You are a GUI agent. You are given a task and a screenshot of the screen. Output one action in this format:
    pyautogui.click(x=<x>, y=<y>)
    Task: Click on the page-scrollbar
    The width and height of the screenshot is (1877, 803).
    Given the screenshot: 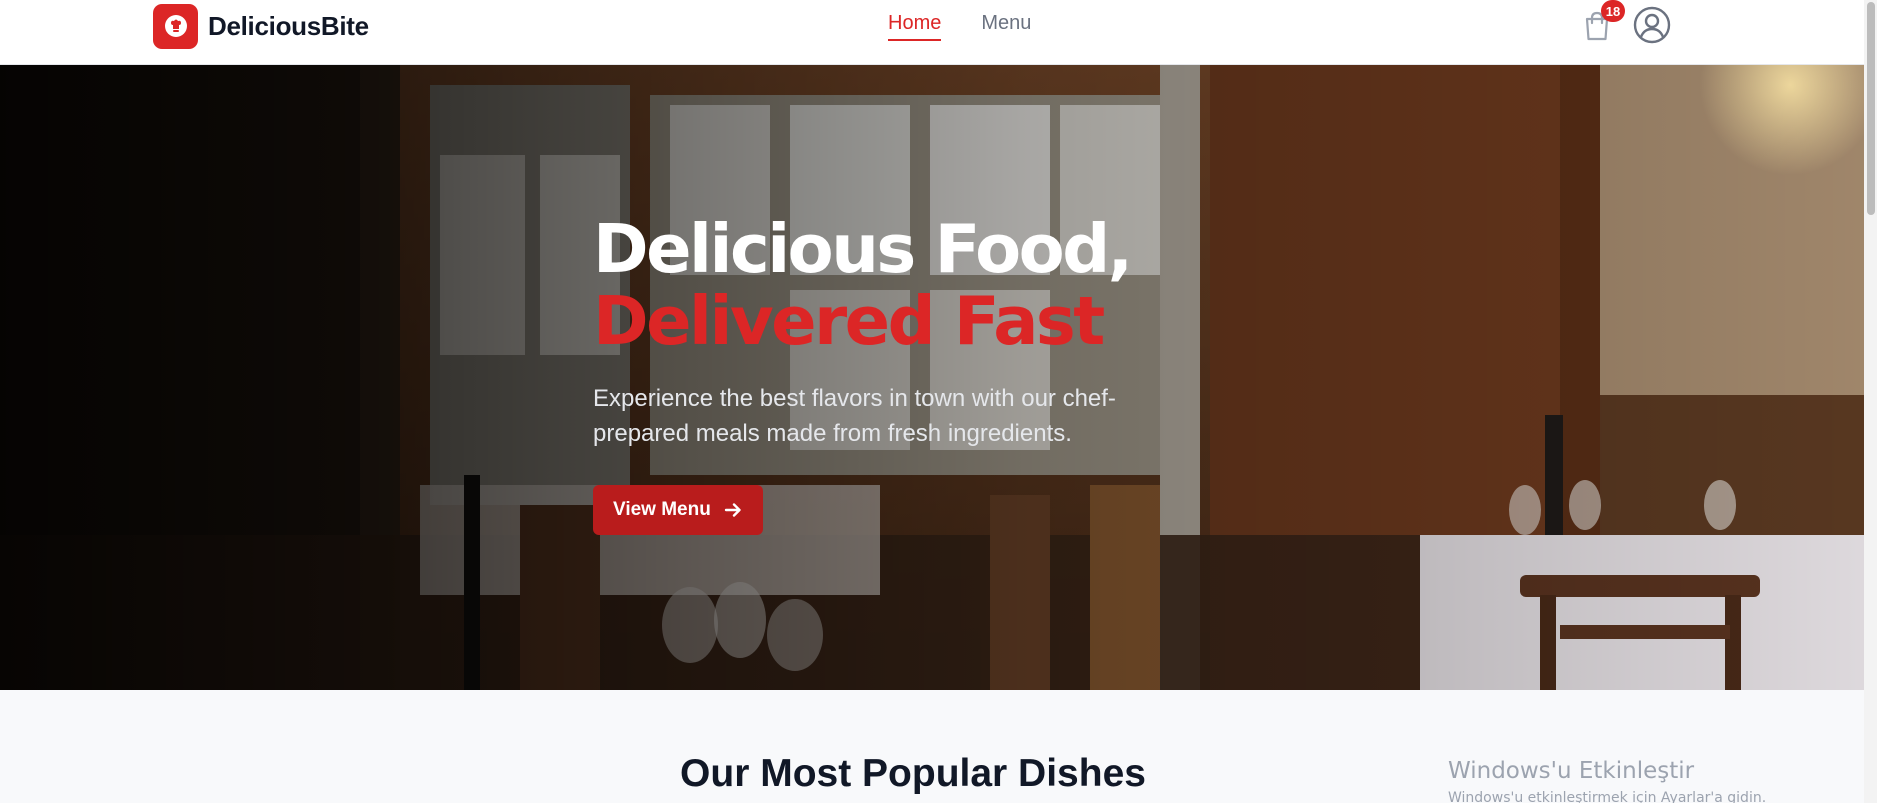 What is the action you would take?
    pyautogui.click(x=1870, y=401)
    